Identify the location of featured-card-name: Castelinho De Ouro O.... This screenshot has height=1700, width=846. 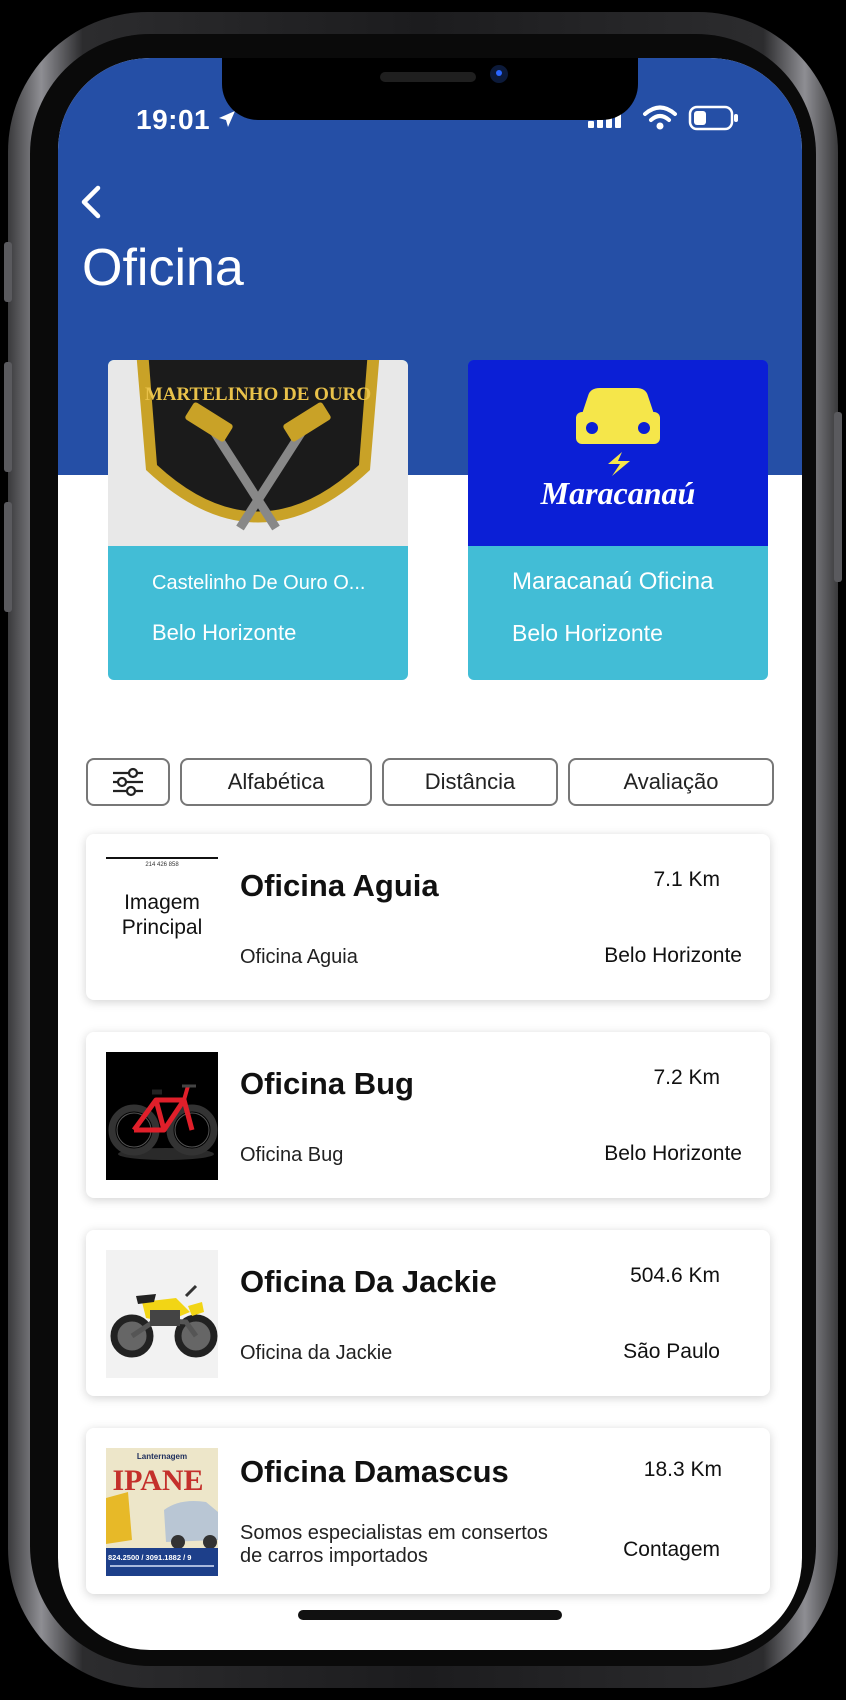
(259, 583).